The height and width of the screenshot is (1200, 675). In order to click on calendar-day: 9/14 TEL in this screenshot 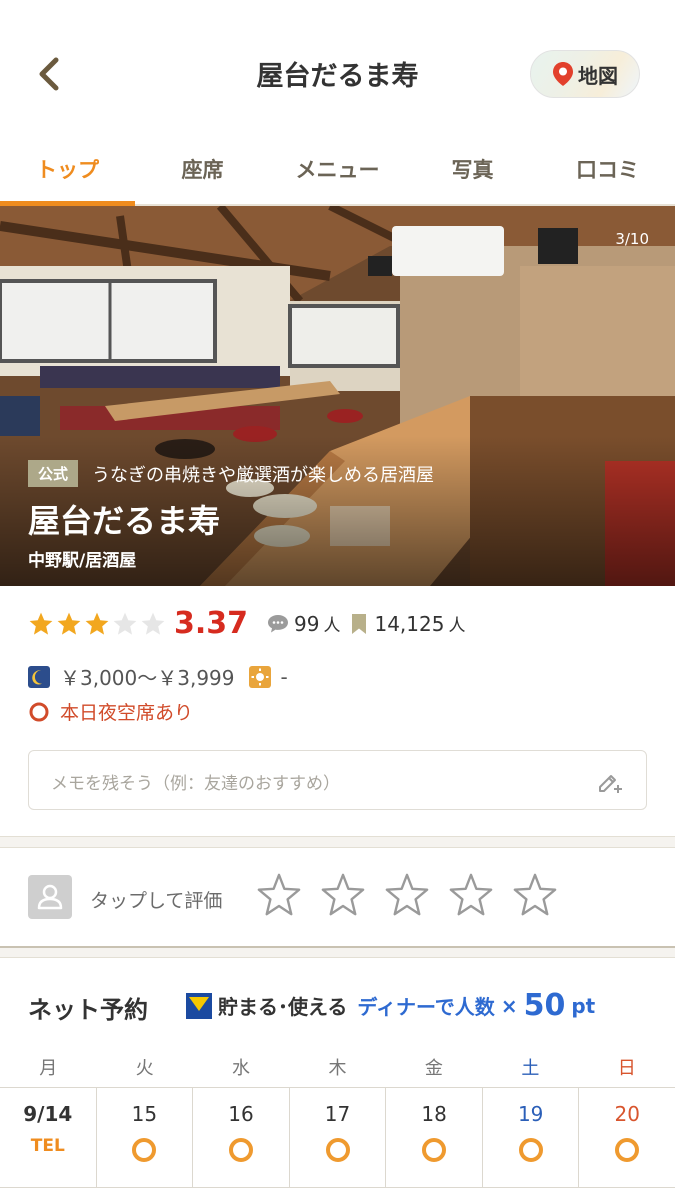, I will do `click(48, 1137)`.